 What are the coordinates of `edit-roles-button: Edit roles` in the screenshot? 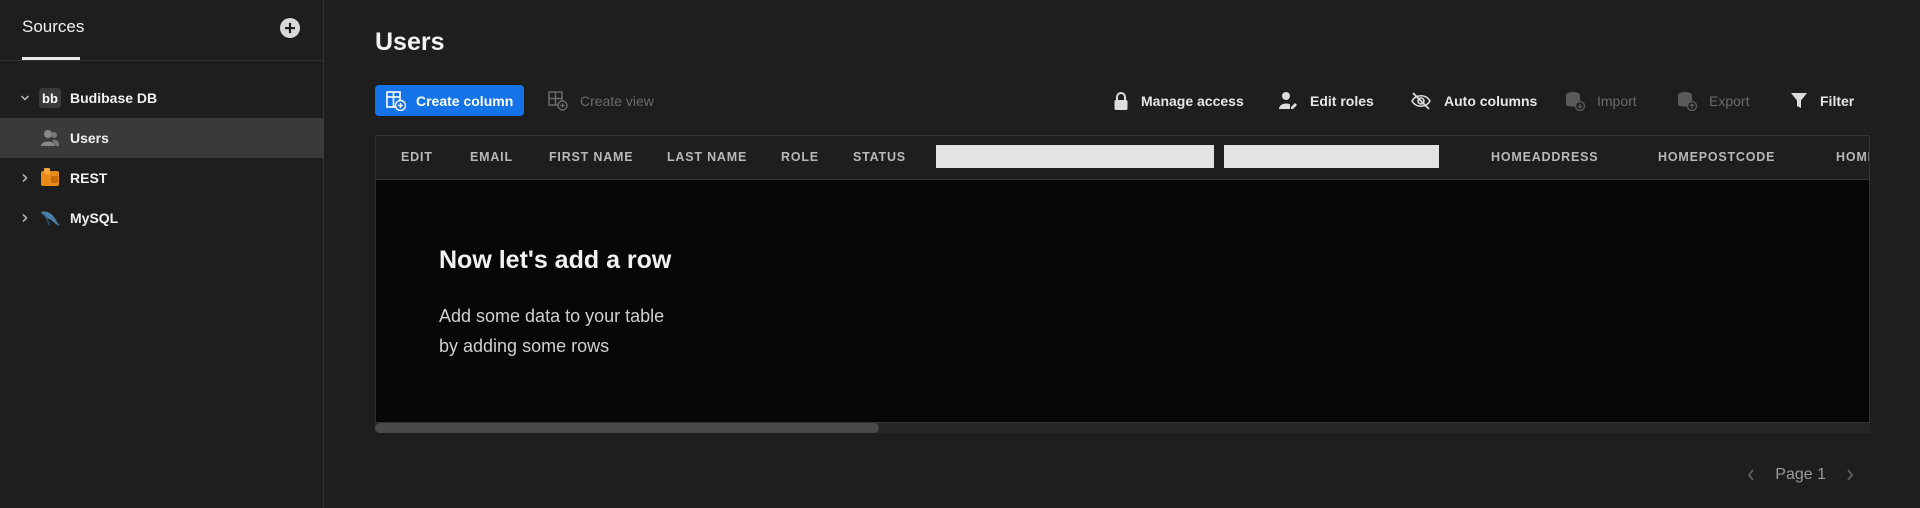 It's located at (1326, 100).